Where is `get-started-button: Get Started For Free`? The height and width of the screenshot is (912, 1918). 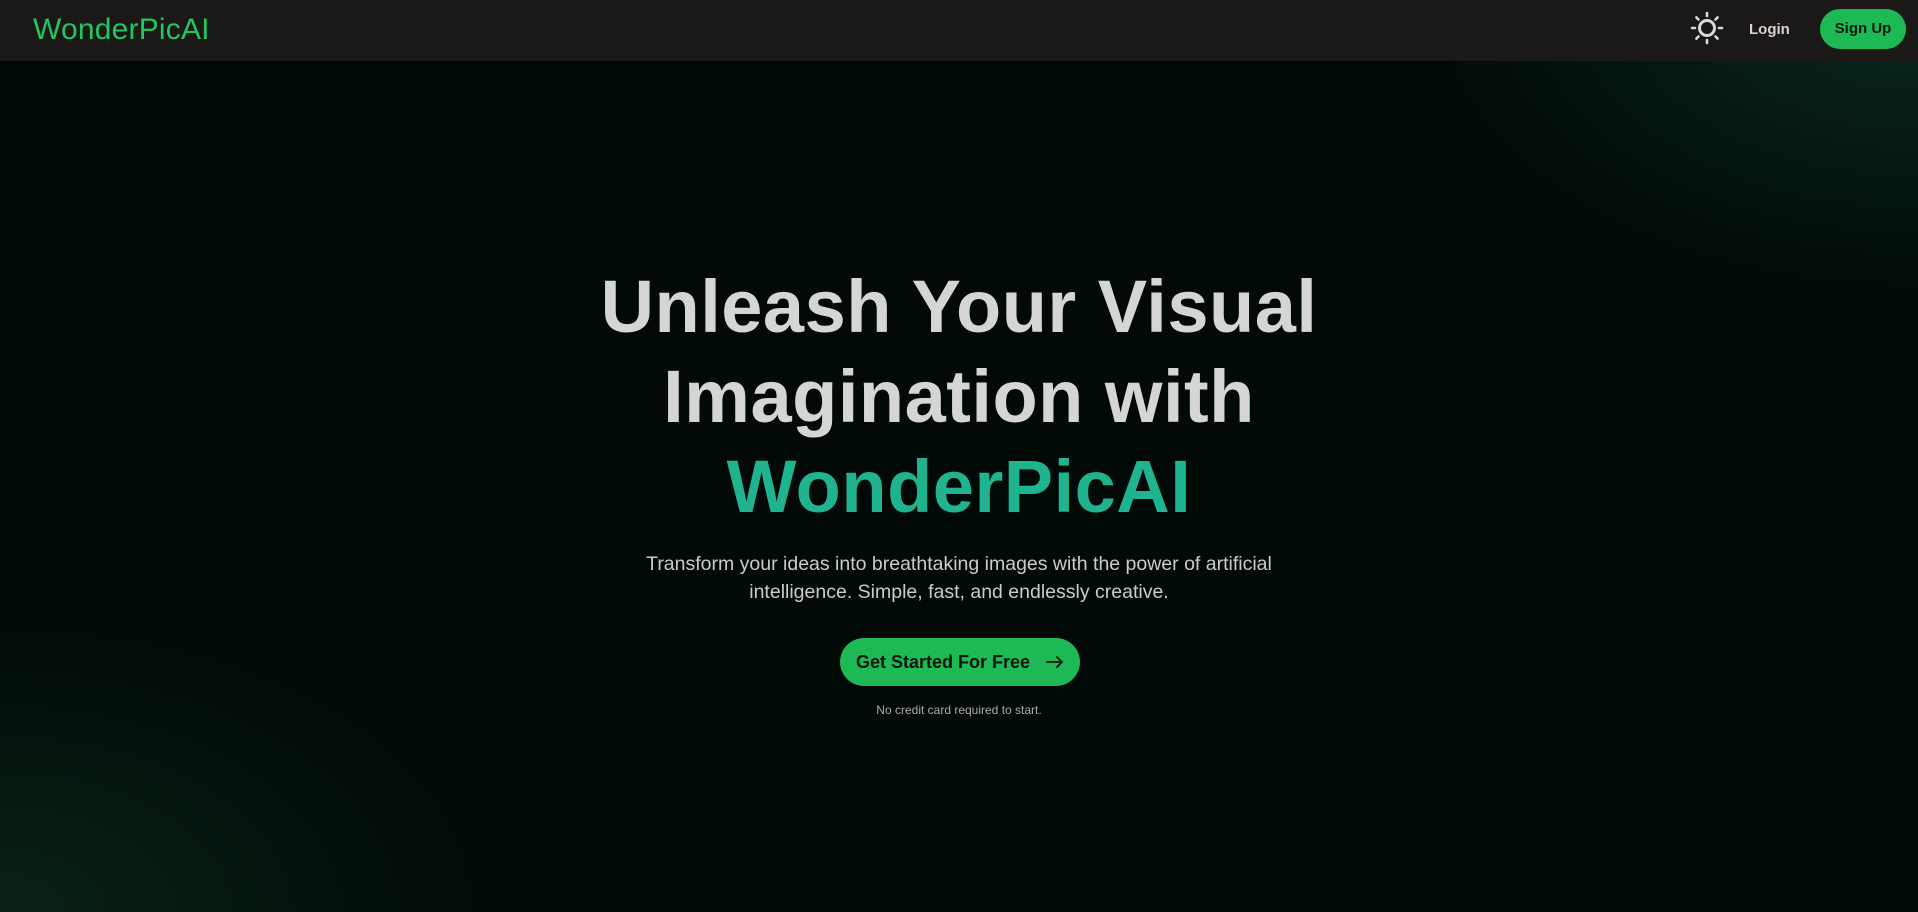 get-started-button: Get Started For Free is located at coordinates (960, 662).